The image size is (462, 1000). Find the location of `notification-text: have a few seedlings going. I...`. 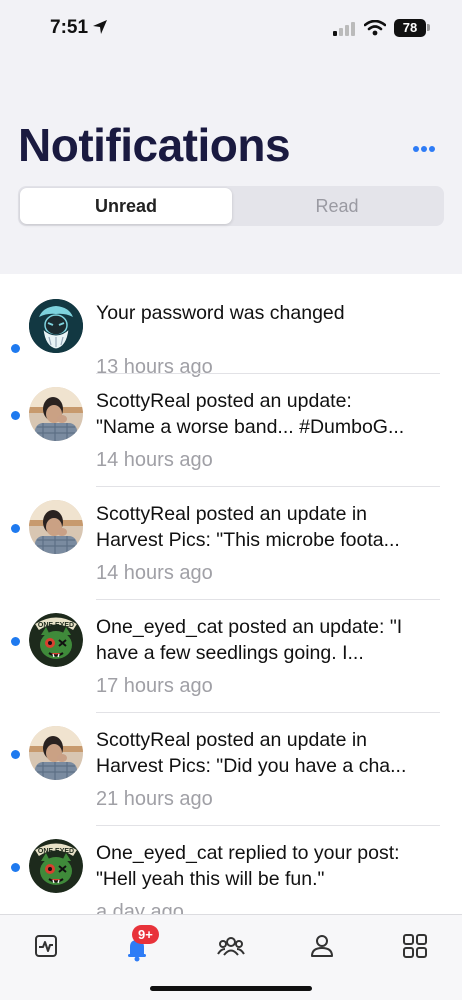

notification-text: have a few seedlings going. I... is located at coordinates (230, 653).